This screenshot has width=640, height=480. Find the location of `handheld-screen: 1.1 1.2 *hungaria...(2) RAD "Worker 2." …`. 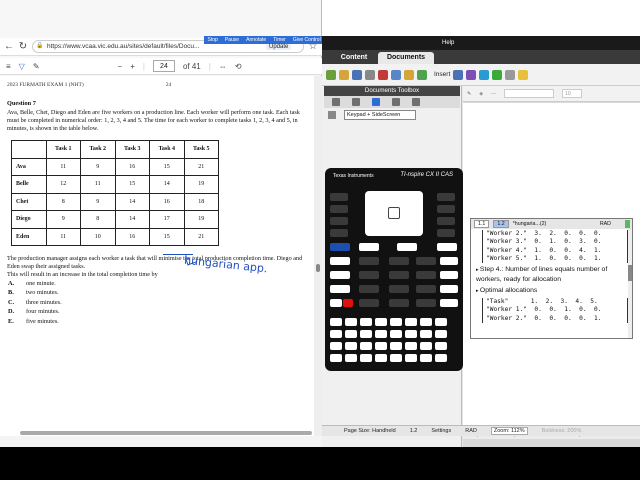

handheld-screen: 1.1 1.2 *hungaria...(2) RAD "Worker 2." … is located at coordinates (551, 278).